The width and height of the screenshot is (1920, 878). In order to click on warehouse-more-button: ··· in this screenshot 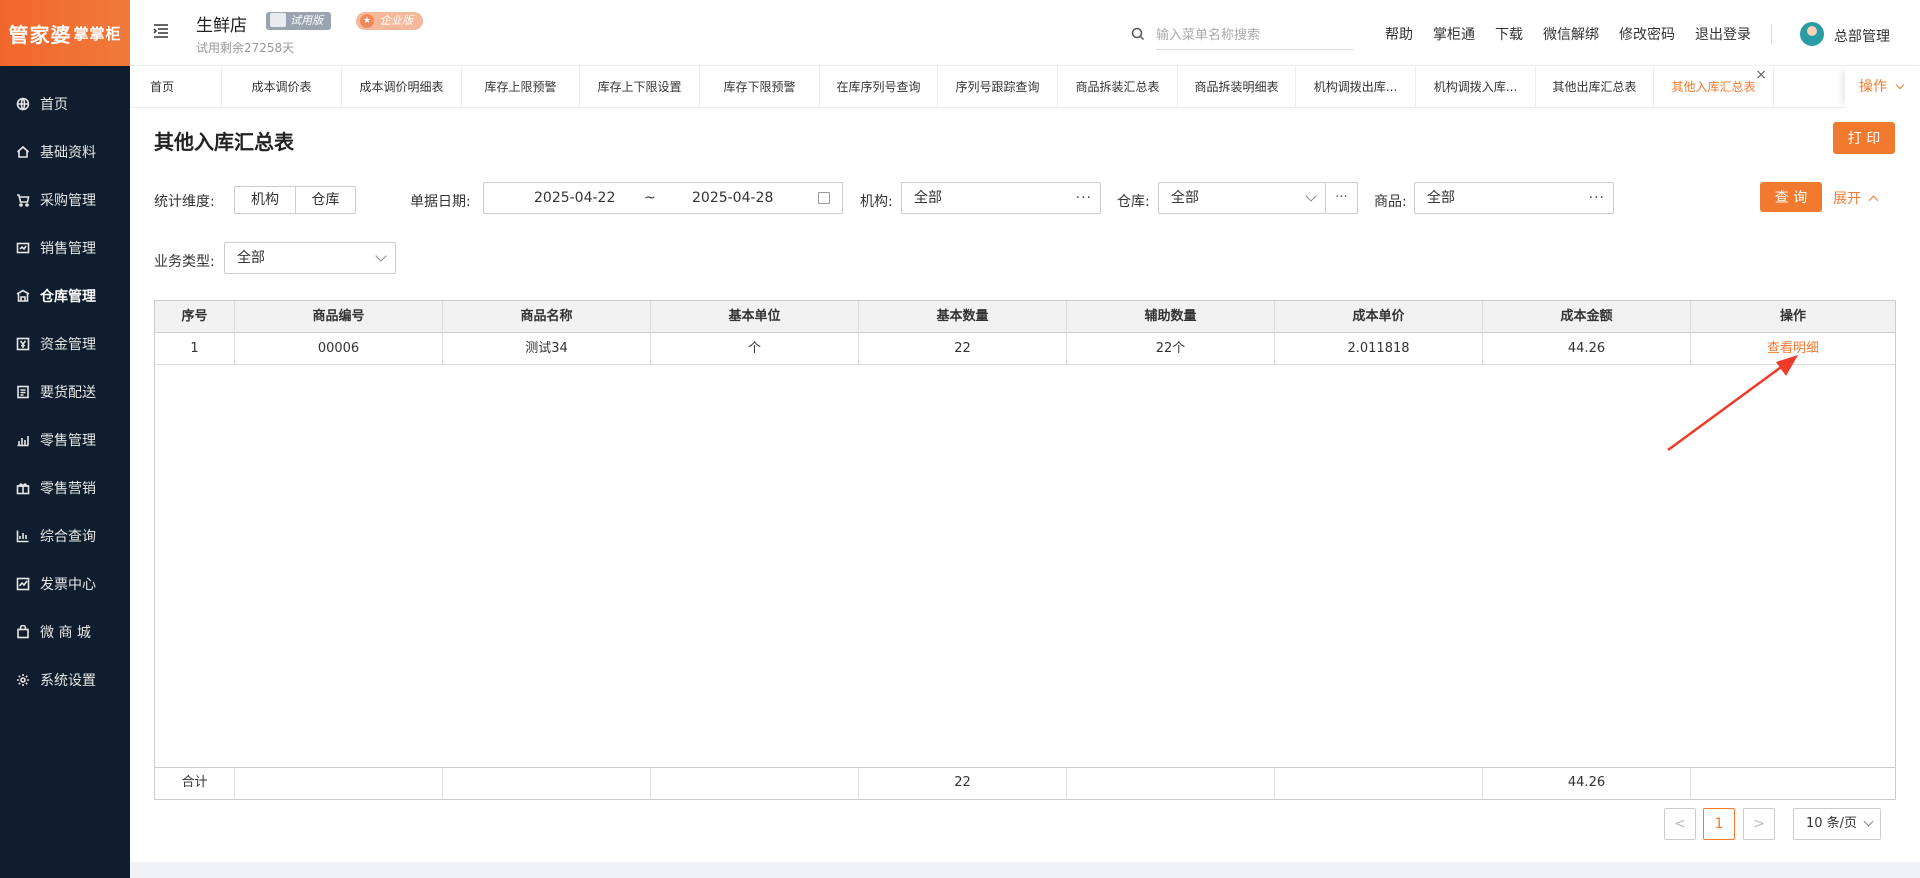, I will do `click(1342, 198)`.